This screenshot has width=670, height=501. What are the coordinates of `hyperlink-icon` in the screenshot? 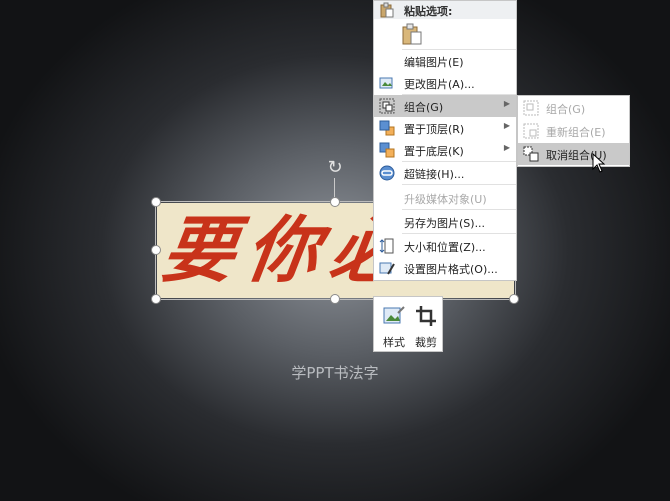 It's located at (387, 173).